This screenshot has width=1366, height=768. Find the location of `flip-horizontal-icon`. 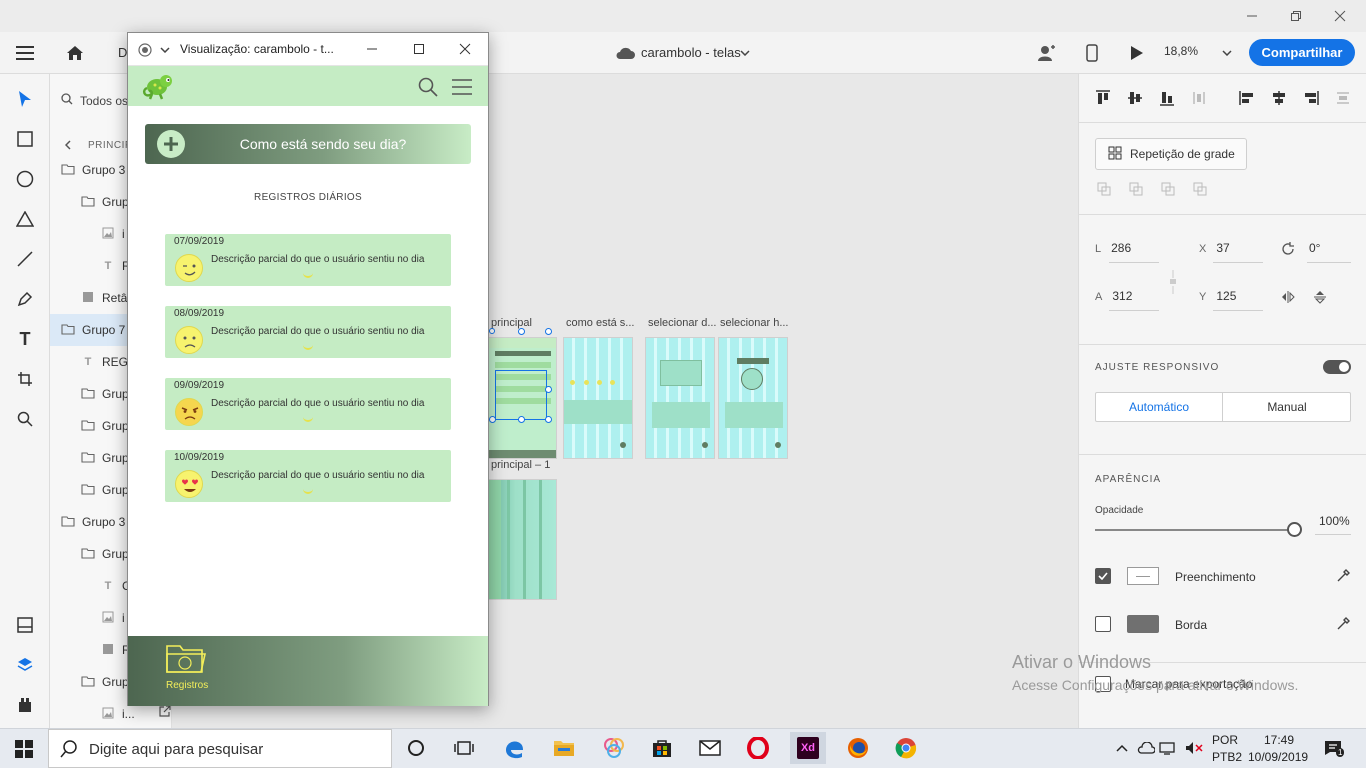

flip-horizontal-icon is located at coordinates (1288, 297).